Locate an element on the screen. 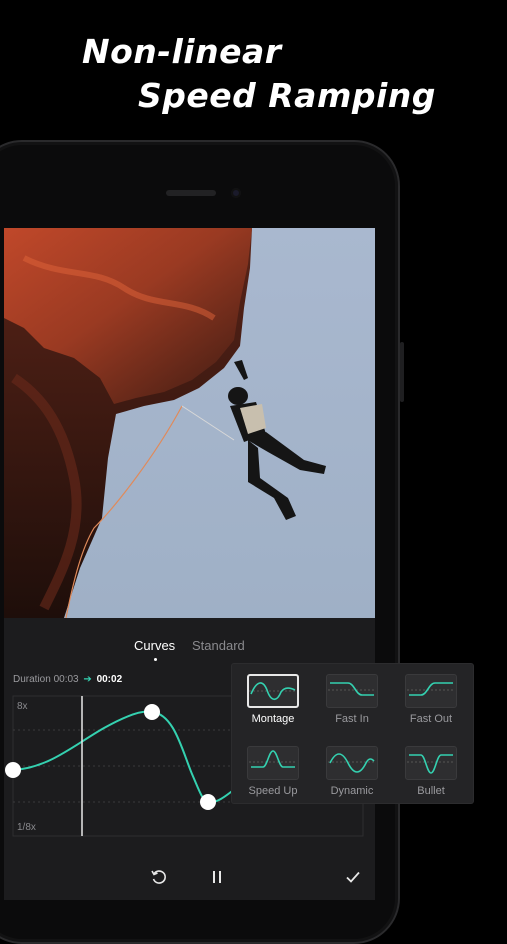 The image size is (507, 944). preset-label: Fast Out is located at coordinates (431, 719).